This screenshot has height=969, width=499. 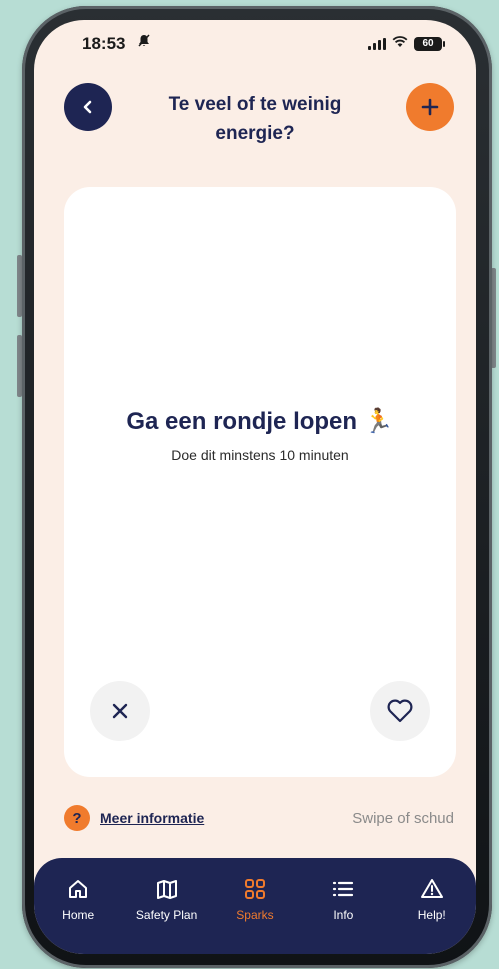 I want to click on bottom-tab-bar: Home Safety Plan Sparks Info Help!, so click(x=255, y=906).